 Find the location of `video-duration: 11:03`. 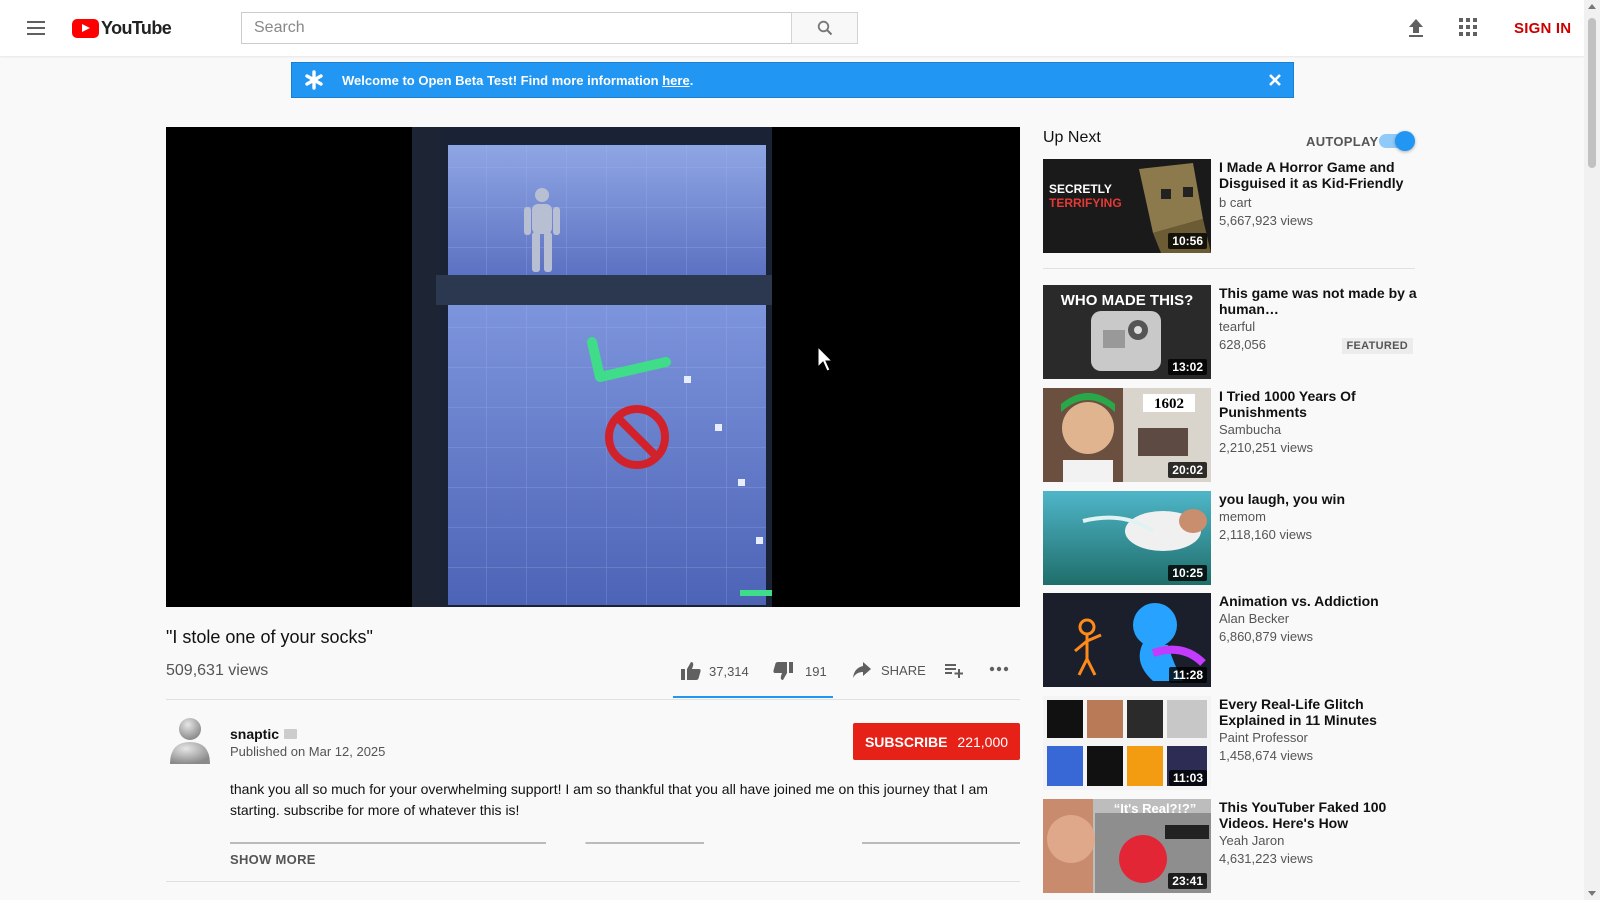

video-duration: 11:03 is located at coordinates (1187, 778).